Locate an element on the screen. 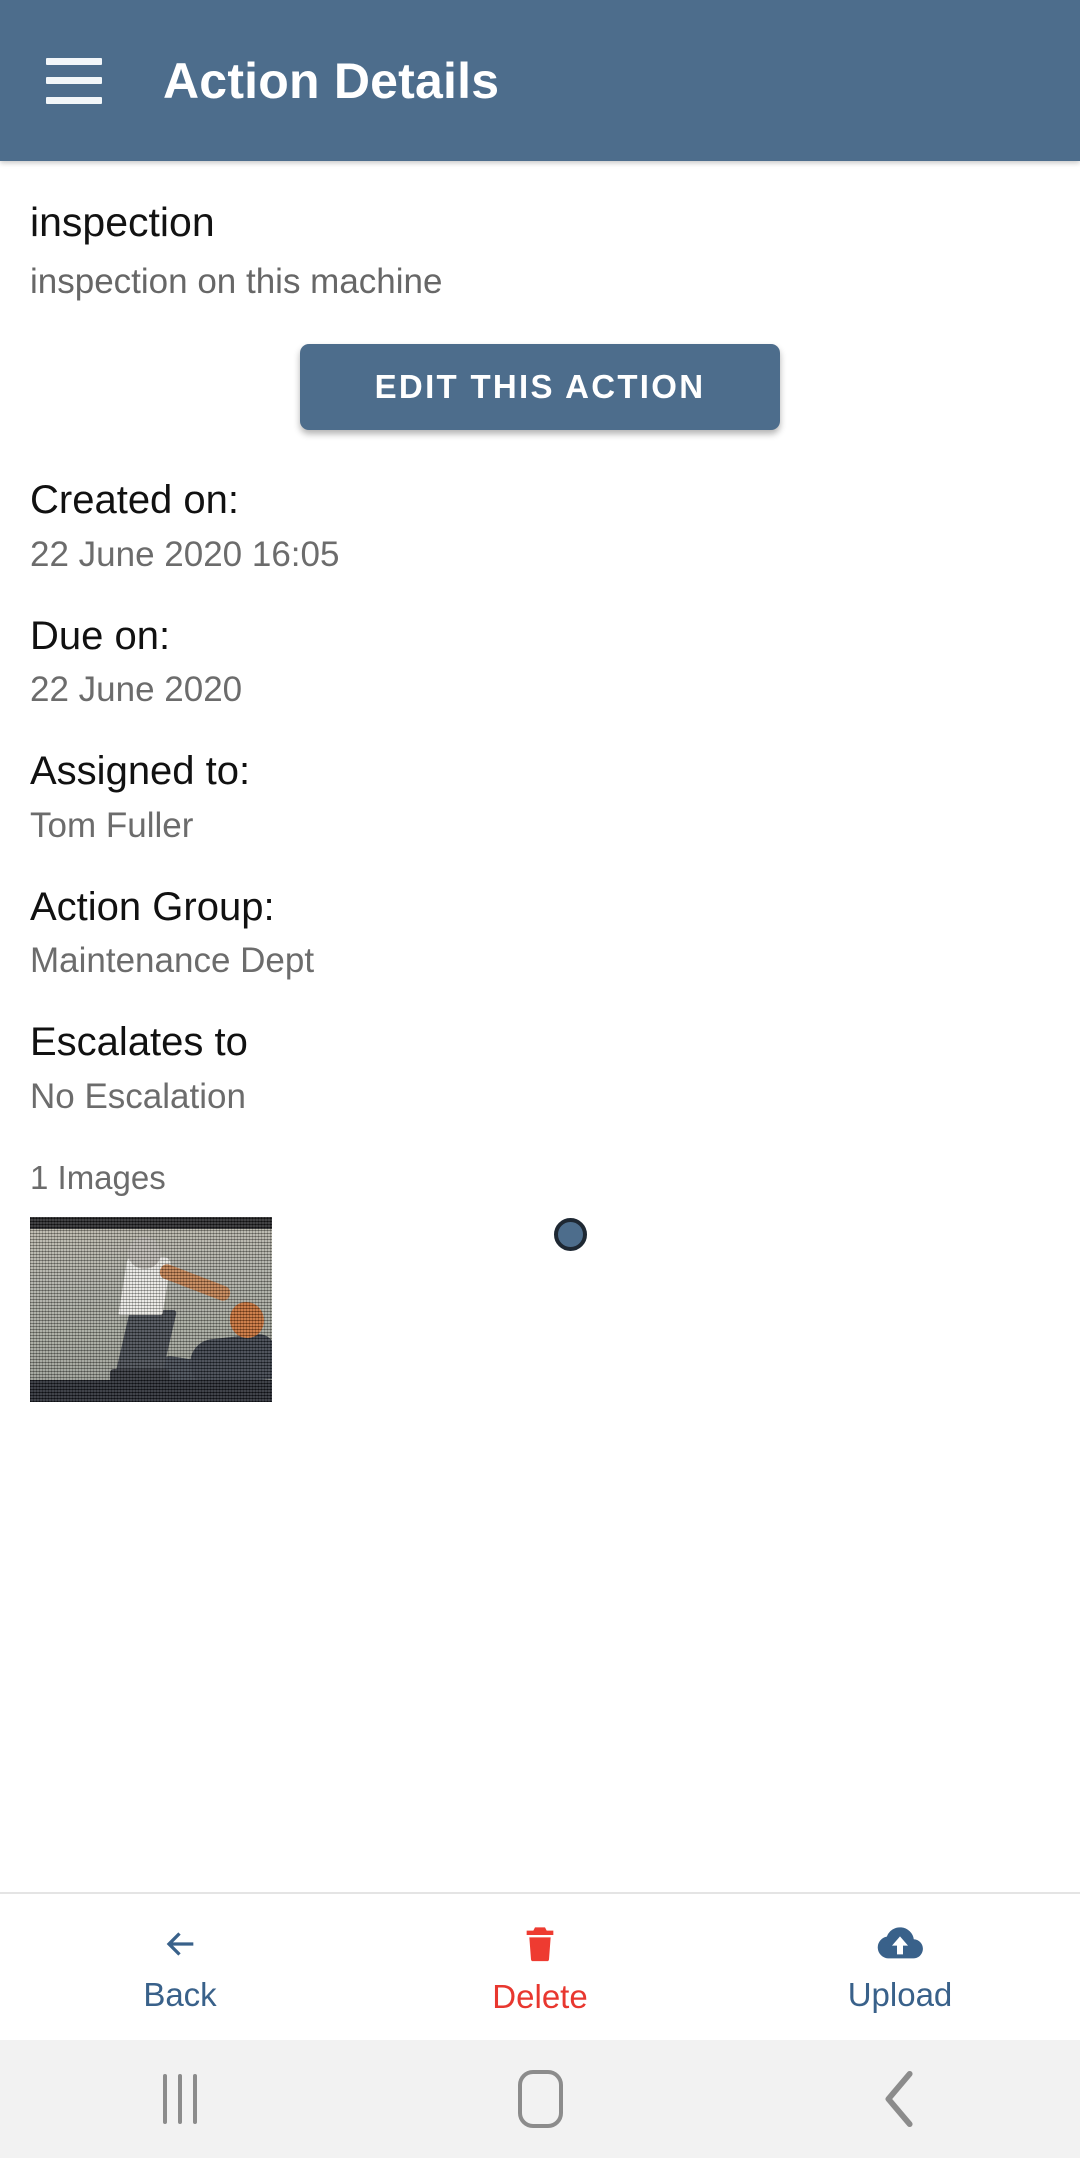 This screenshot has width=1080, height=2158. field-label: Escalates to is located at coordinates (139, 1042).